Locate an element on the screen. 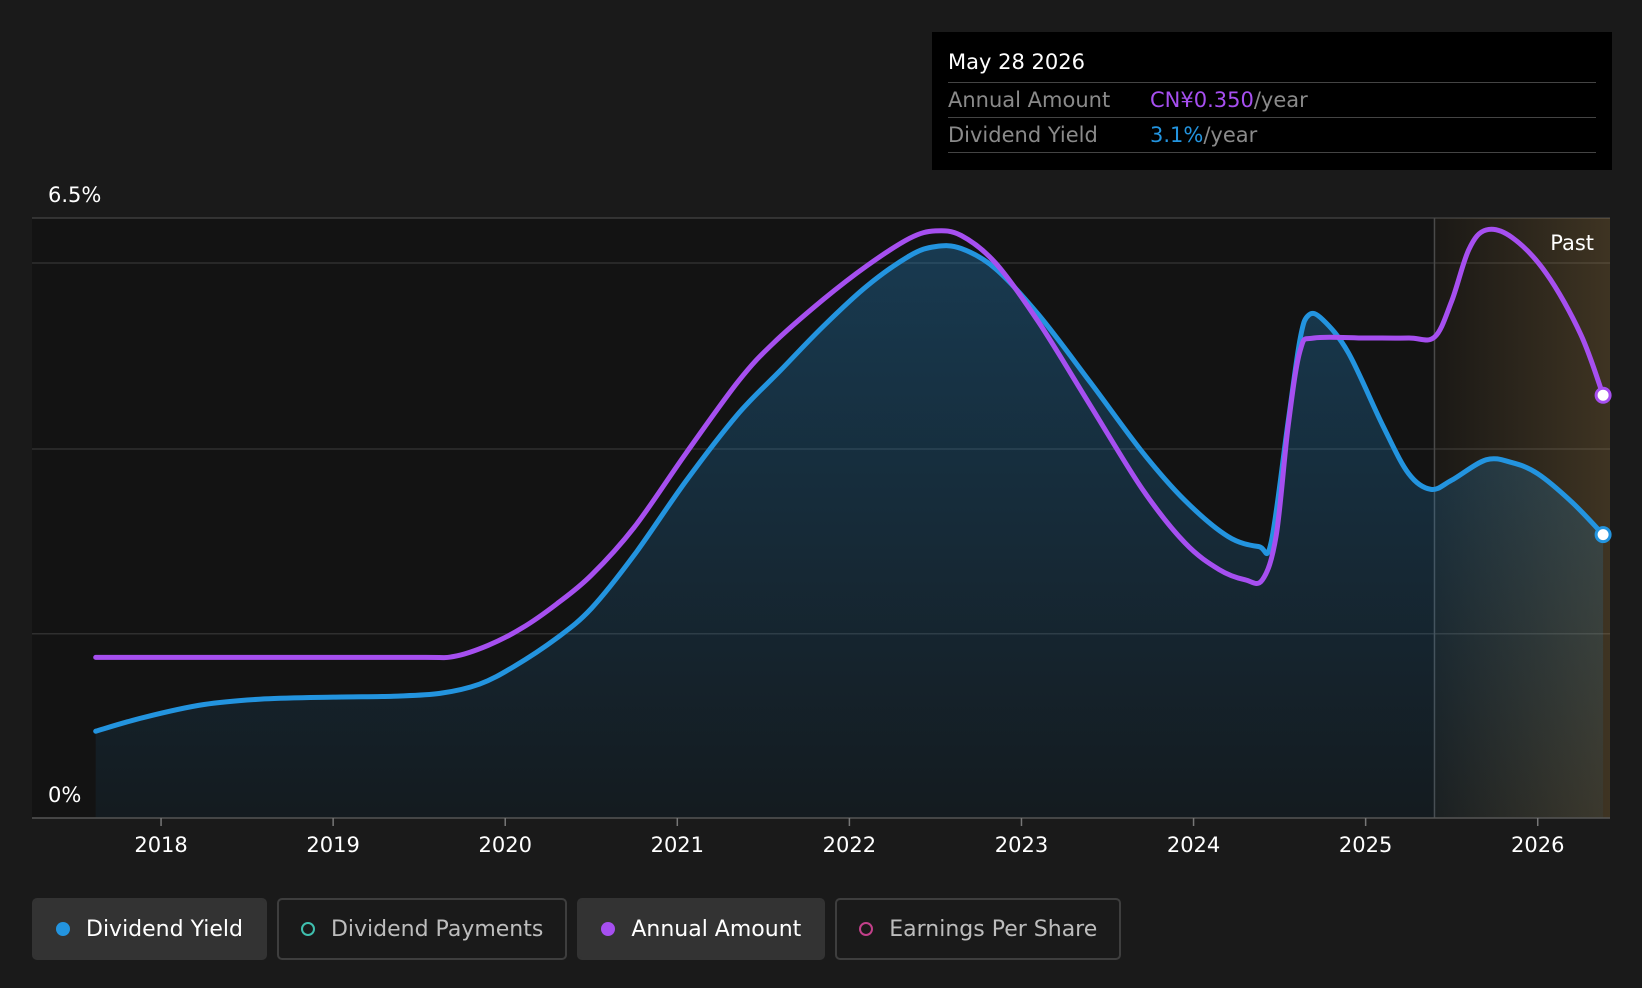 This screenshot has width=1642, height=988. legend-label: Annual Amount is located at coordinates (716, 929).